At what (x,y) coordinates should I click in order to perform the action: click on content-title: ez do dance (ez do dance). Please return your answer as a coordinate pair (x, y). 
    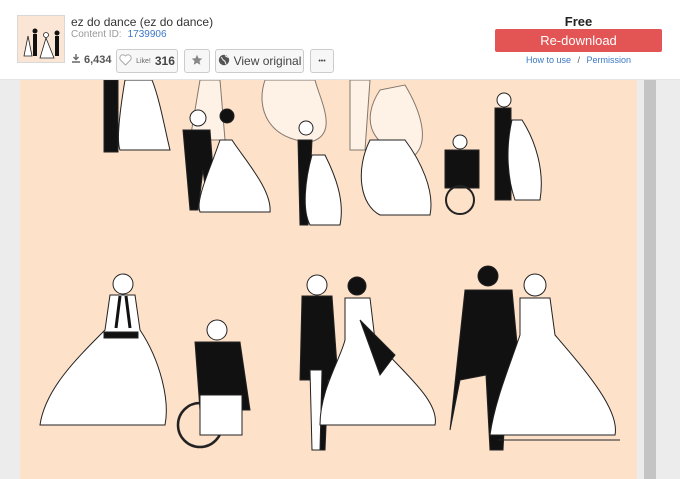
    Looking at the image, I should click on (142, 22).